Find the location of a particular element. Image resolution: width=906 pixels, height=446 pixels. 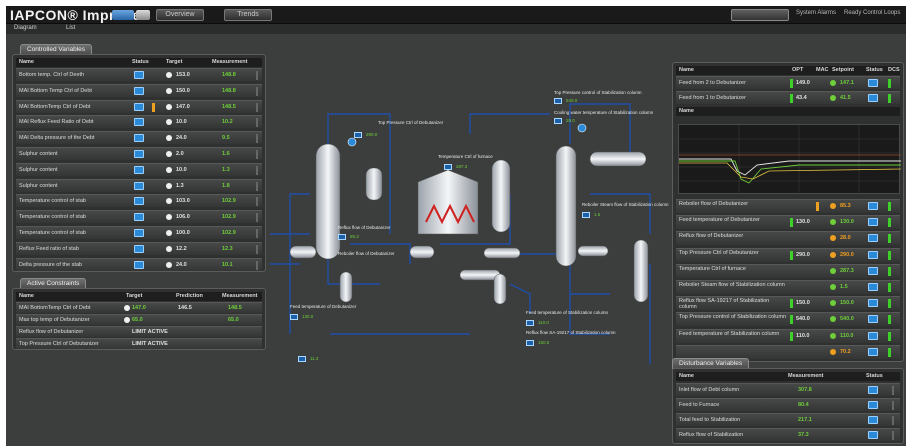

cv-table-row: MAI Bottom Temp Ctrl of Debt 150.0 148.8 is located at coordinates (139, 90).